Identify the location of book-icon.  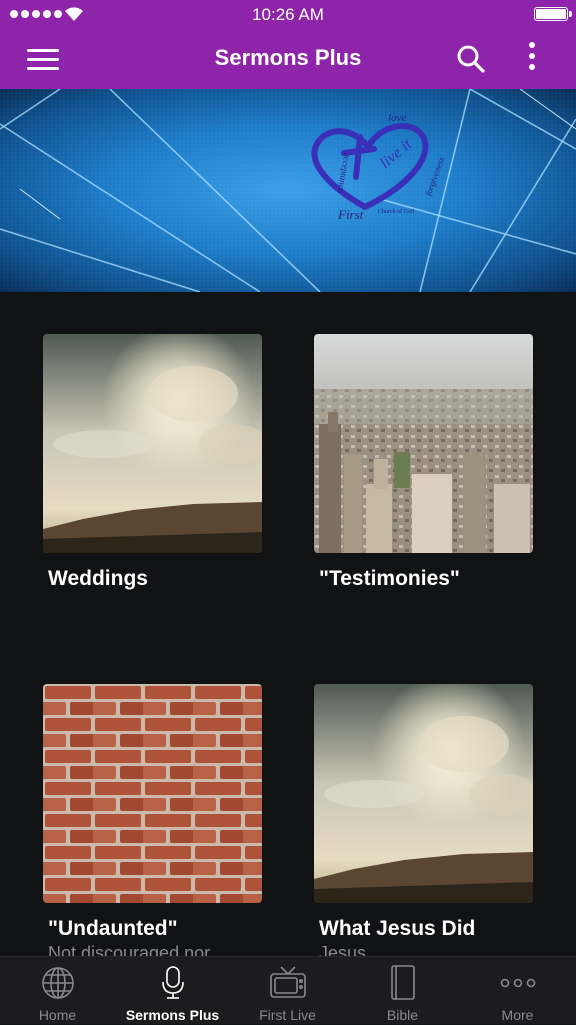
(402, 982).